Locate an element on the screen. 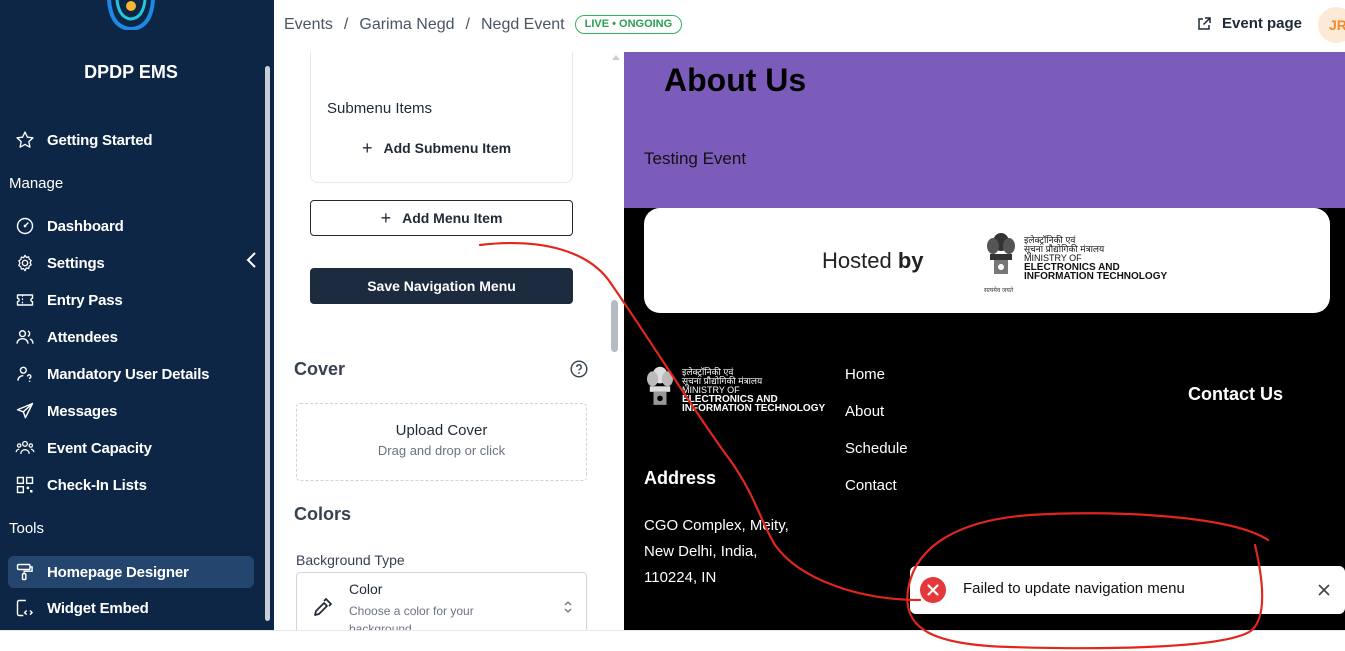 This screenshot has height=651, width=1345. footer-link-contact: Contact is located at coordinates (876, 485).